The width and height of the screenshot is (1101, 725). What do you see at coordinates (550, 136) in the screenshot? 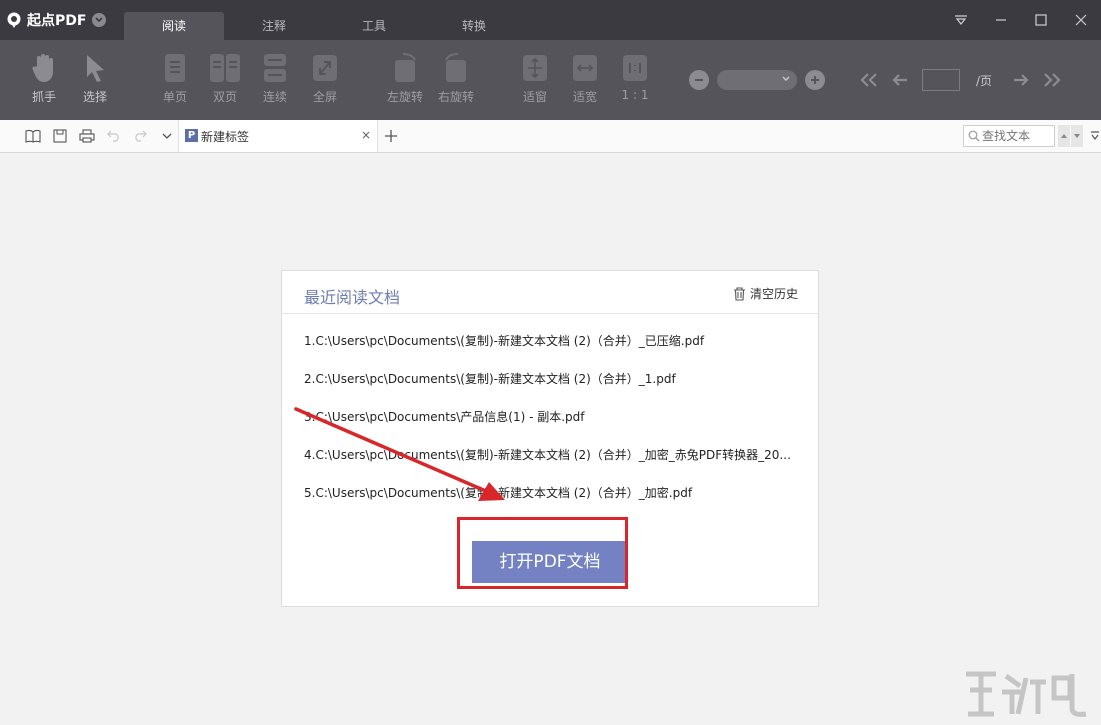
I see `document-tab-bar: P 新建标签 ×` at bounding box center [550, 136].